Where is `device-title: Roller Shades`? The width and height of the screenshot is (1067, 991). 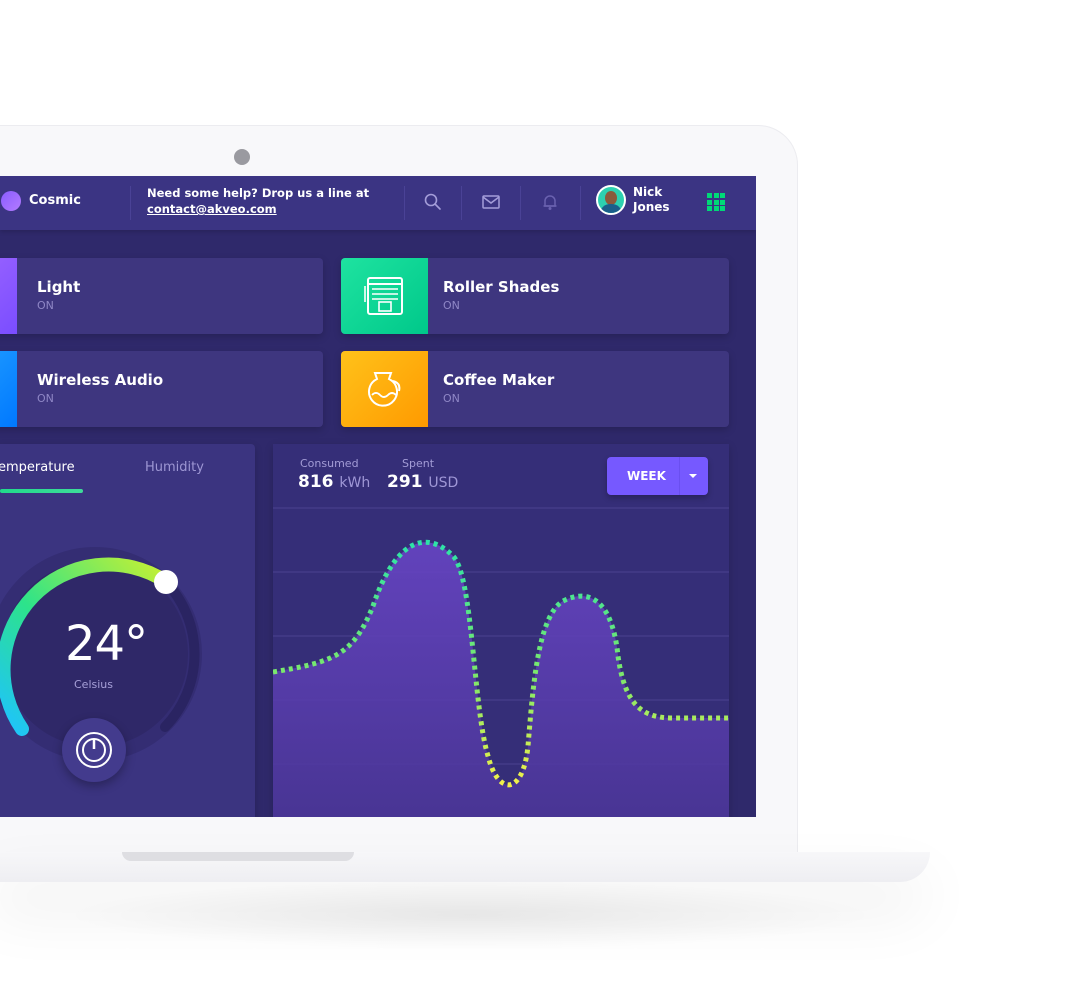 device-title: Roller Shades is located at coordinates (501, 287).